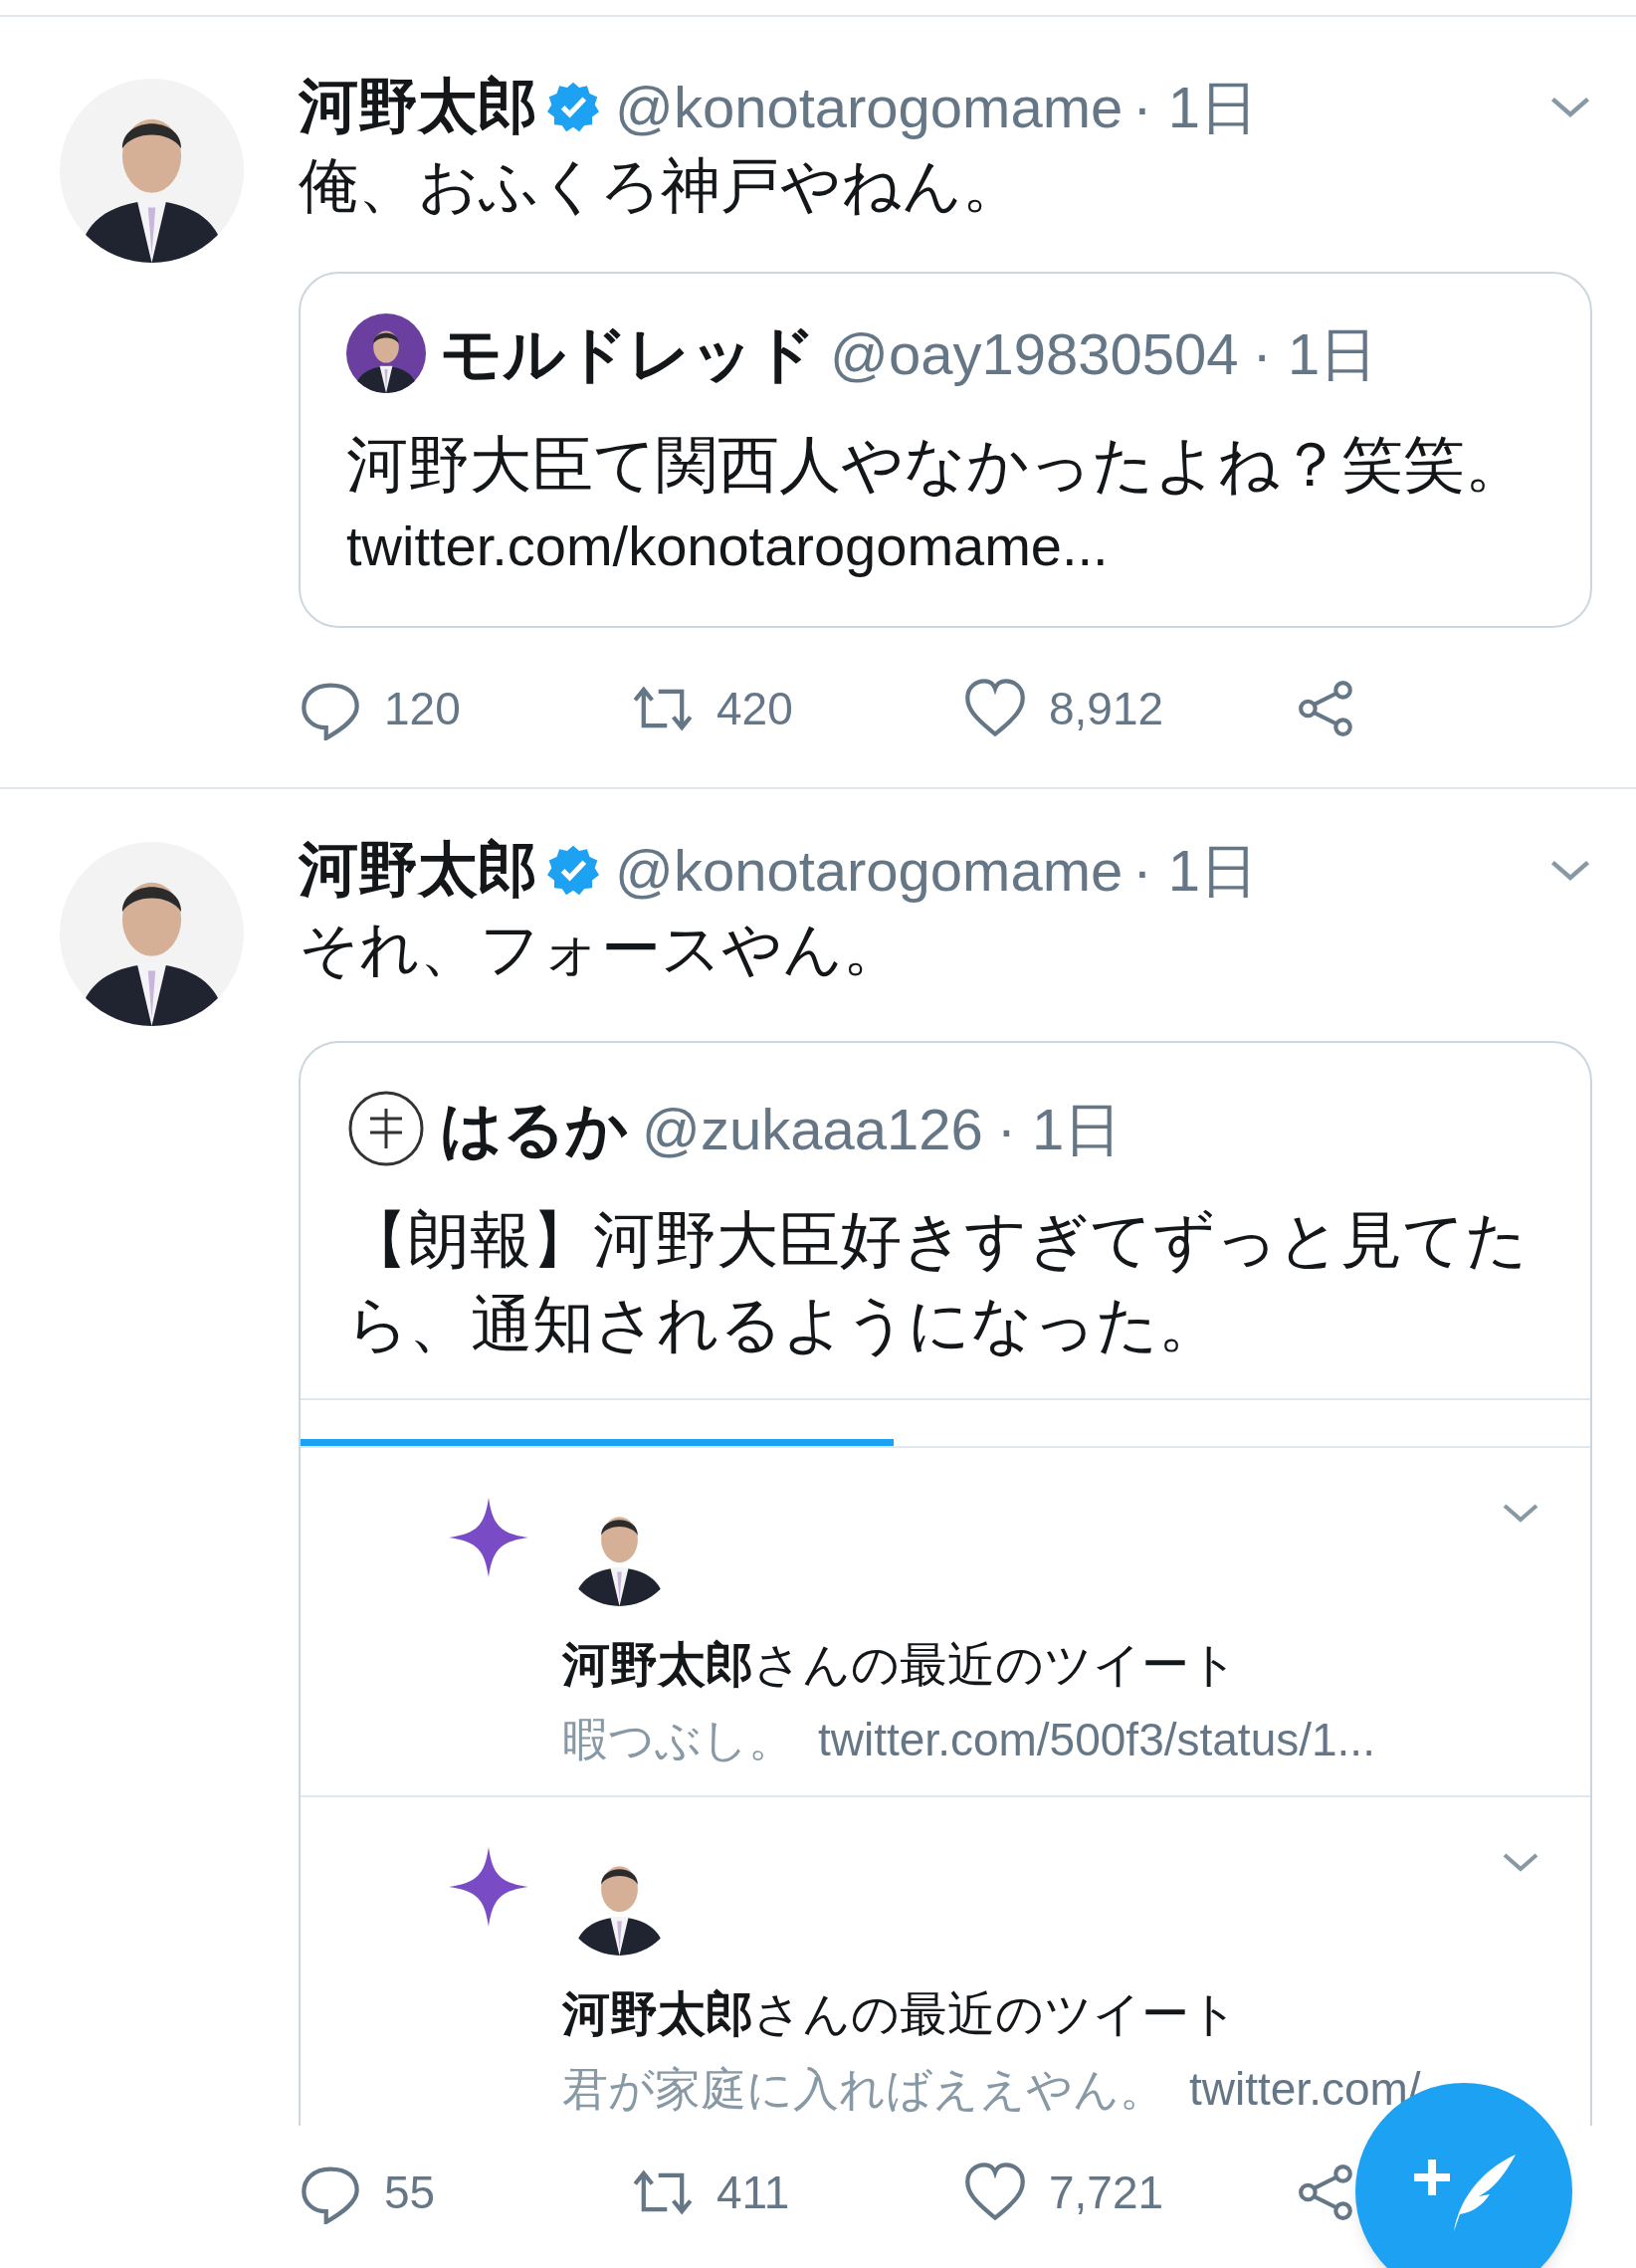 The height and width of the screenshot is (2268, 1636). What do you see at coordinates (1305, 2089) in the screenshot?
I see `tweet-link: twitter.com/` at bounding box center [1305, 2089].